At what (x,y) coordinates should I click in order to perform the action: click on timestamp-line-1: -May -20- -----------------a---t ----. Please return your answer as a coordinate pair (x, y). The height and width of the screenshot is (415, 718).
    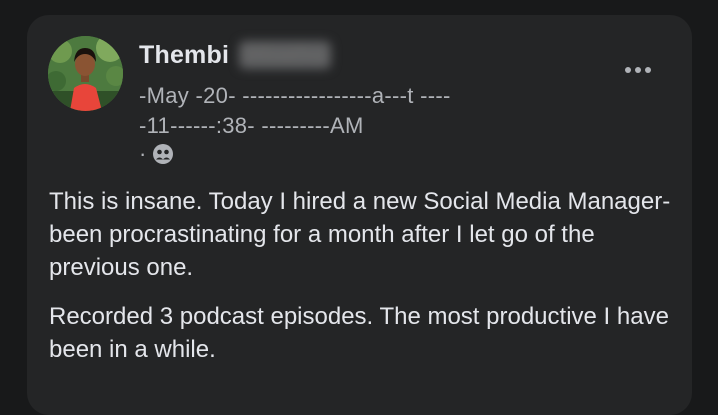
    Looking at the image, I should click on (295, 95).